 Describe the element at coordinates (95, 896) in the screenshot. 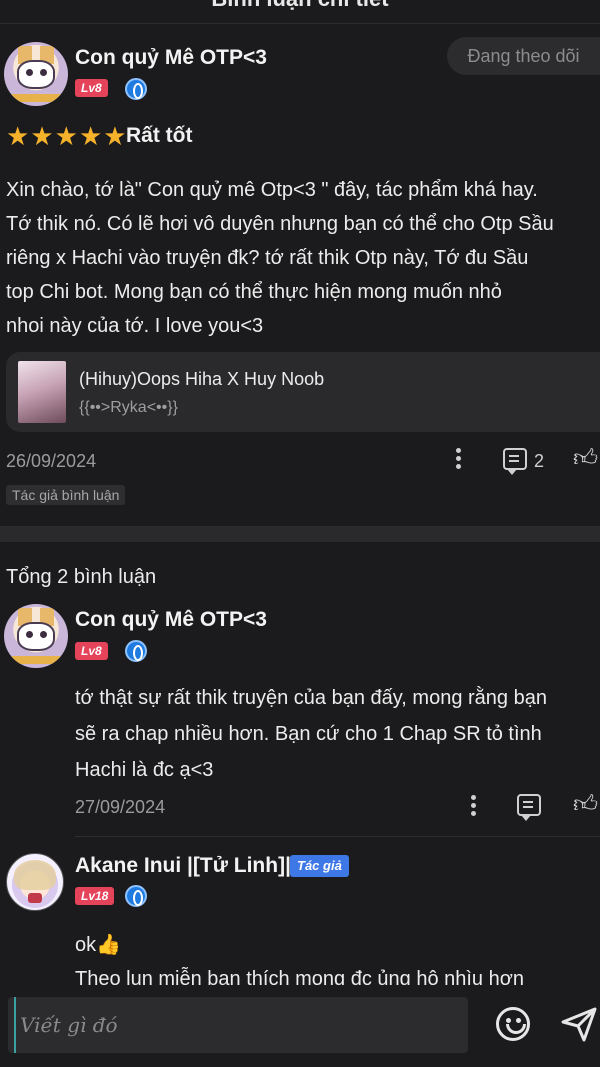

I see `level-badge: Lv18` at that location.